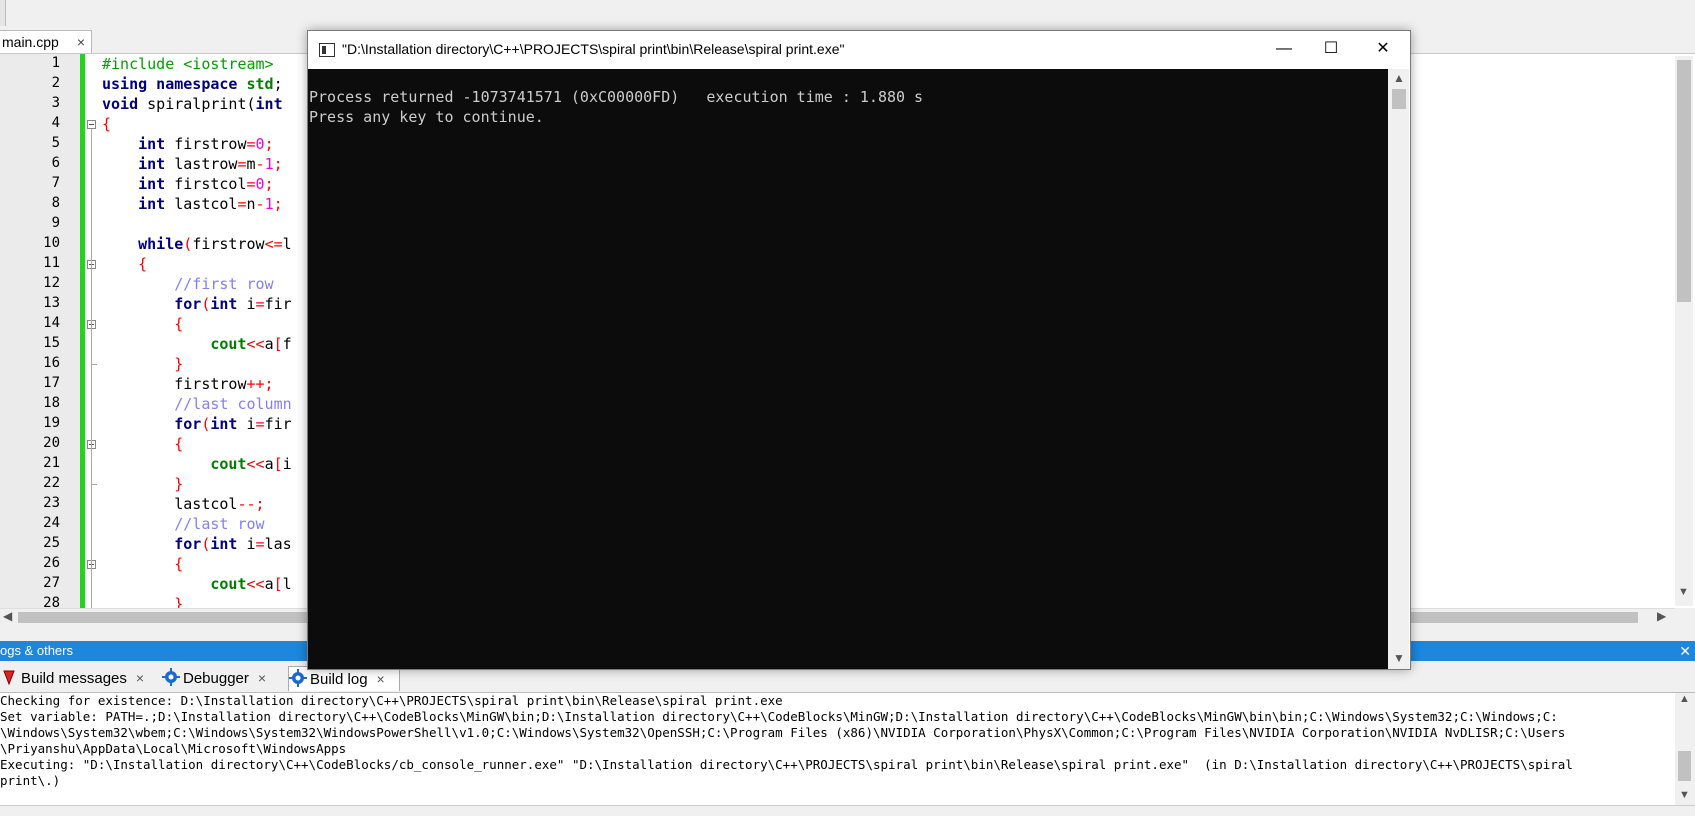  I want to click on status-bar, so click(847, 810).